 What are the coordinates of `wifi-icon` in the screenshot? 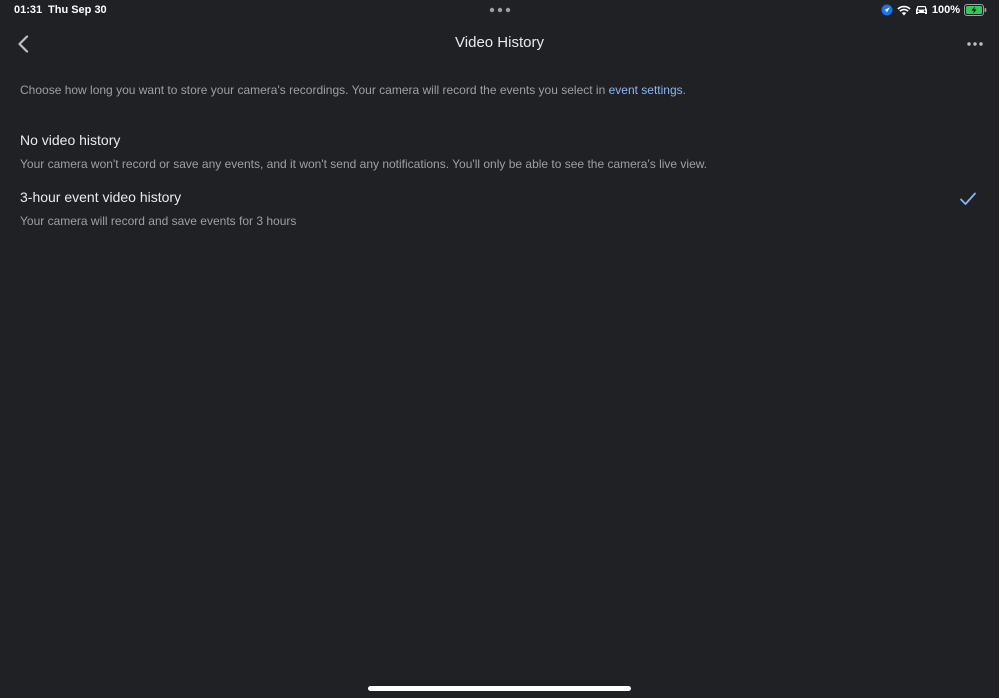 It's located at (904, 10).